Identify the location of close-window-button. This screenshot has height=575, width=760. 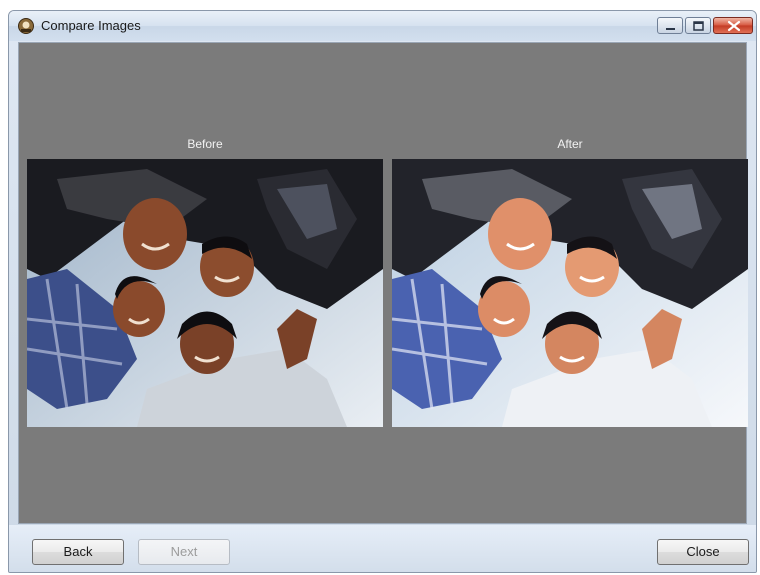
(733, 25).